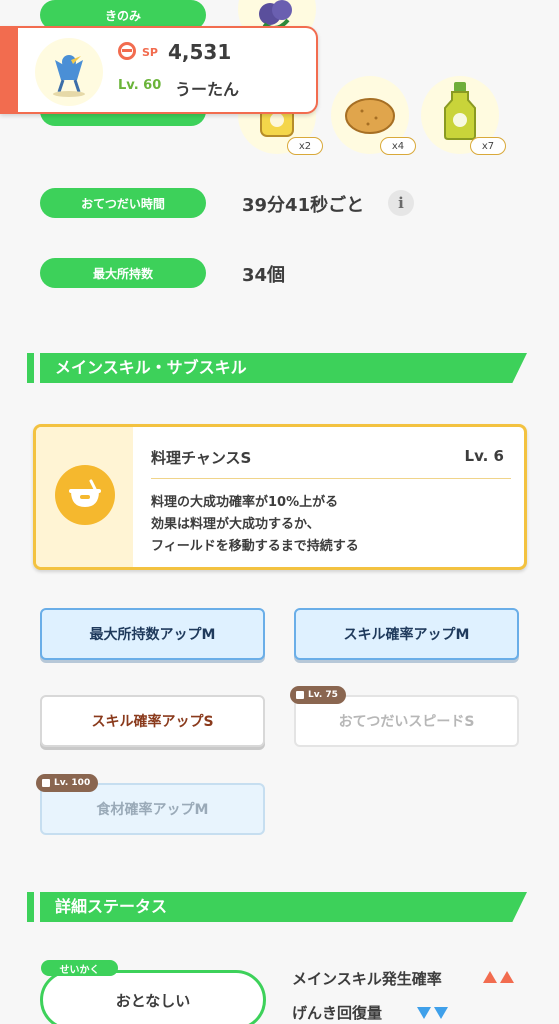  I want to click on stat-up-arrows-icon, so click(498, 977).